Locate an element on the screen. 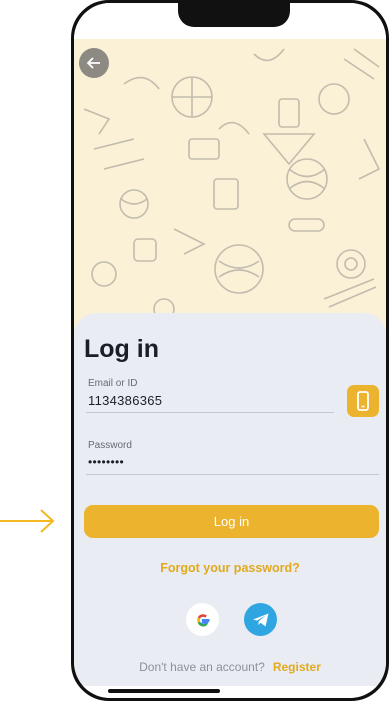 The width and height of the screenshot is (392, 703). page-title: Log in is located at coordinates (121, 349).